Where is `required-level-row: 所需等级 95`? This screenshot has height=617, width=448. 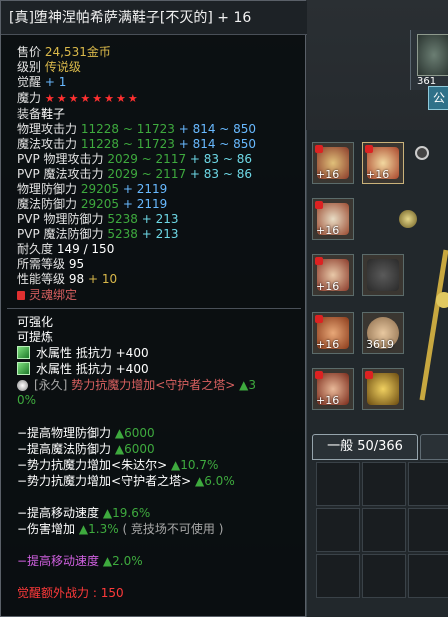
required-level-row: 所需等级 95 is located at coordinates (51, 264).